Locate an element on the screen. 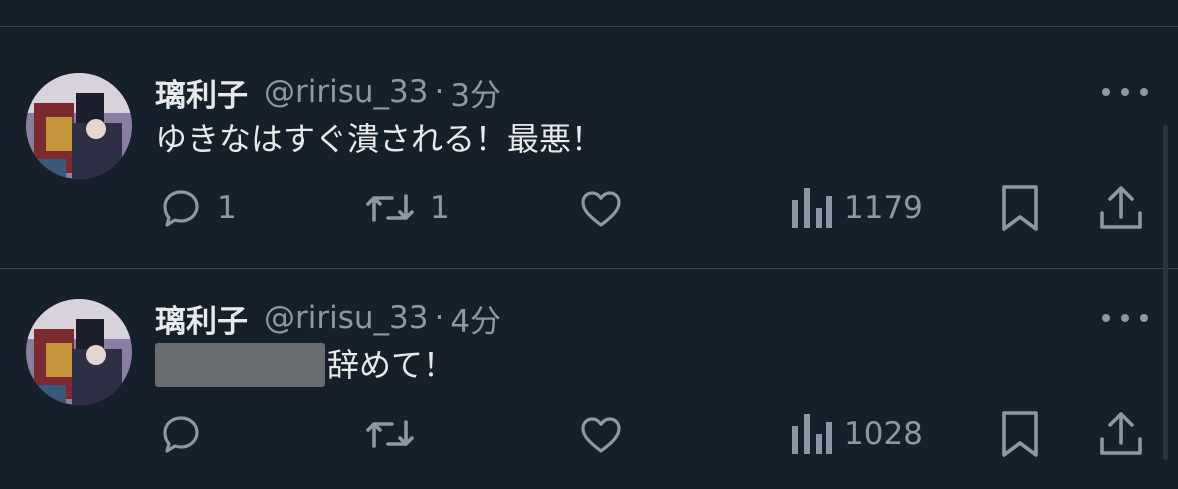 The image size is (1178, 489). scrollbar is located at coordinates (1165, 292).